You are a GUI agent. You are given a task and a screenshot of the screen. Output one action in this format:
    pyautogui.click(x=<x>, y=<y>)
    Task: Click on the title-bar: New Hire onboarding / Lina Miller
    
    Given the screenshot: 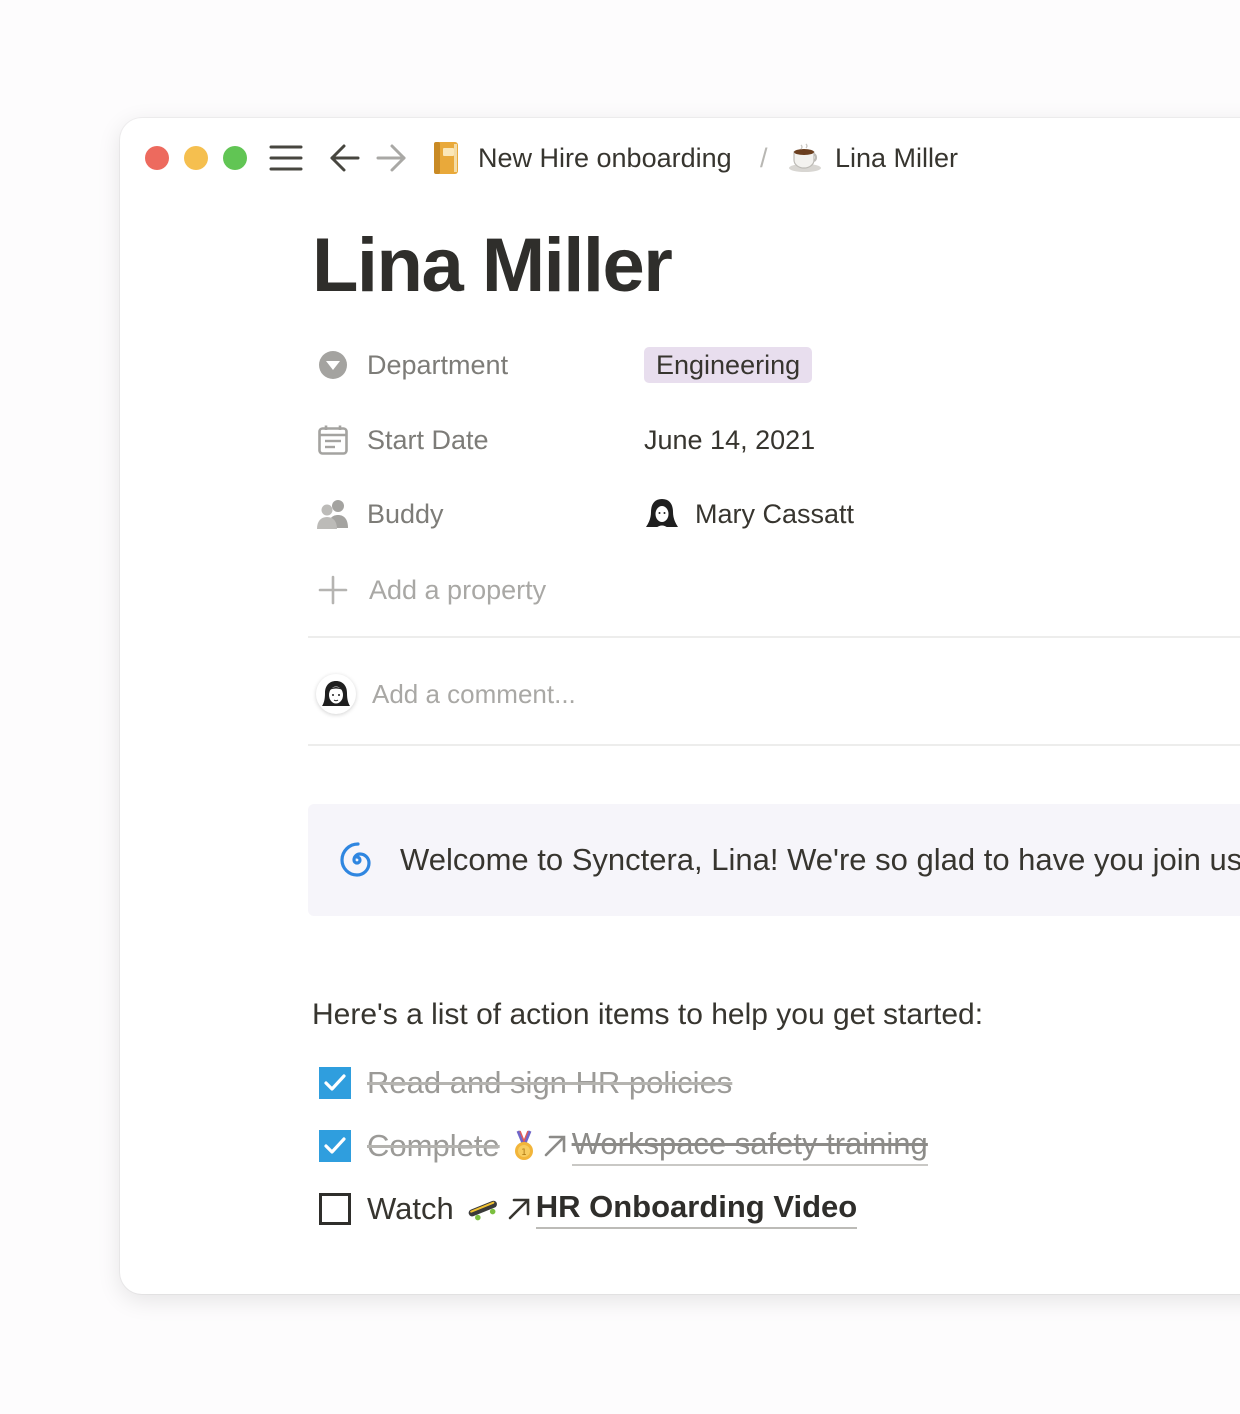 What is the action you would take?
    pyautogui.click(x=680, y=158)
    